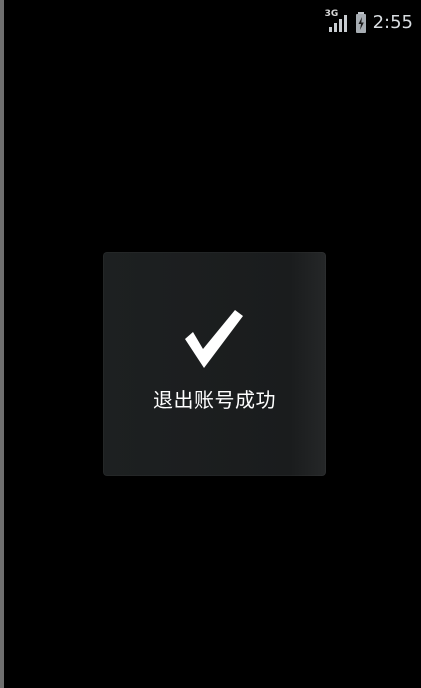 The image size is (421, 688). Describe the element at coordinates (336, 21) in the screenshot. I see `signal-3g-icon: 3G` at that location.